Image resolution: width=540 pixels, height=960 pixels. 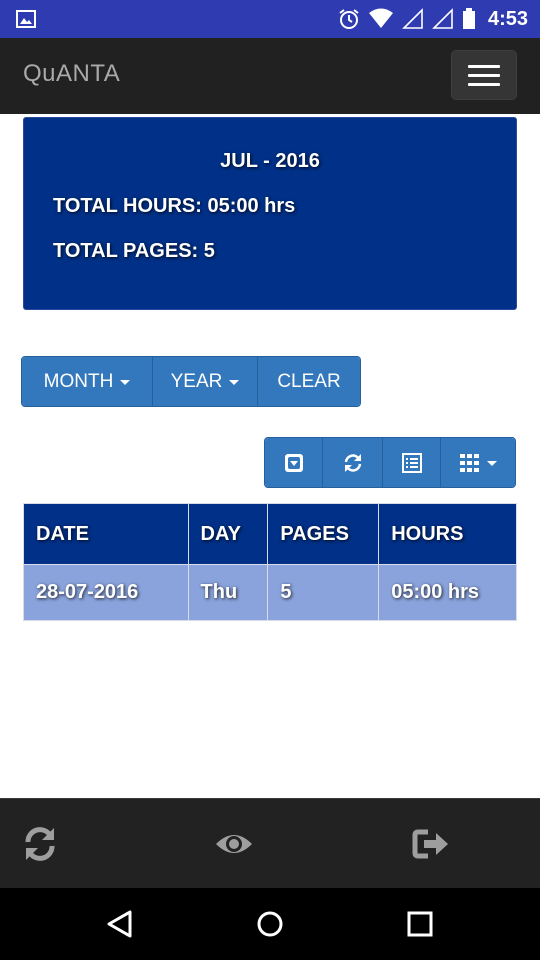 What do you see at coordinates (420, 924) in the screenshot?
I see `recents-icon` at bounding box center [420, 924].